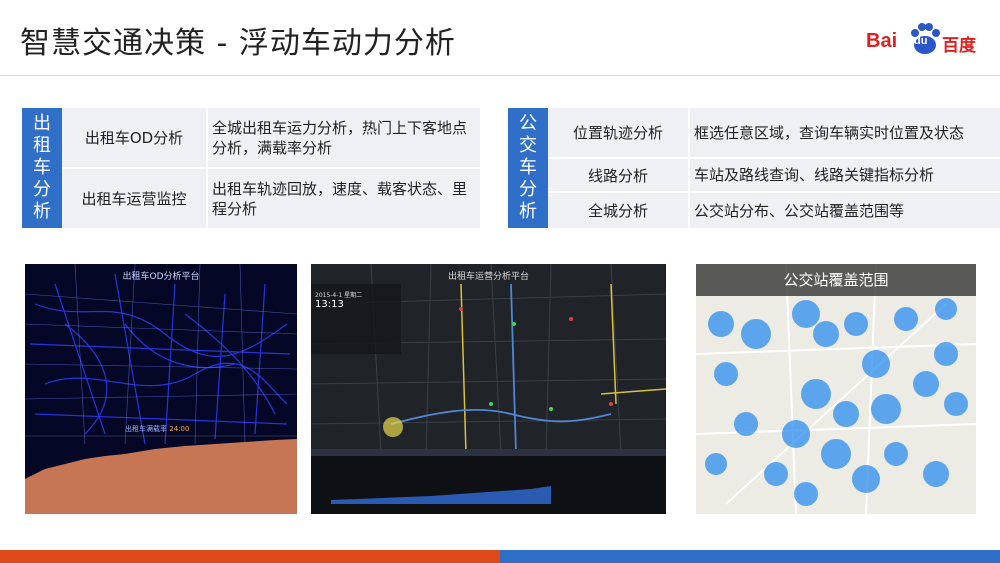  I want to click on baidu-logo: Bai du 百度, so click(925, 40).